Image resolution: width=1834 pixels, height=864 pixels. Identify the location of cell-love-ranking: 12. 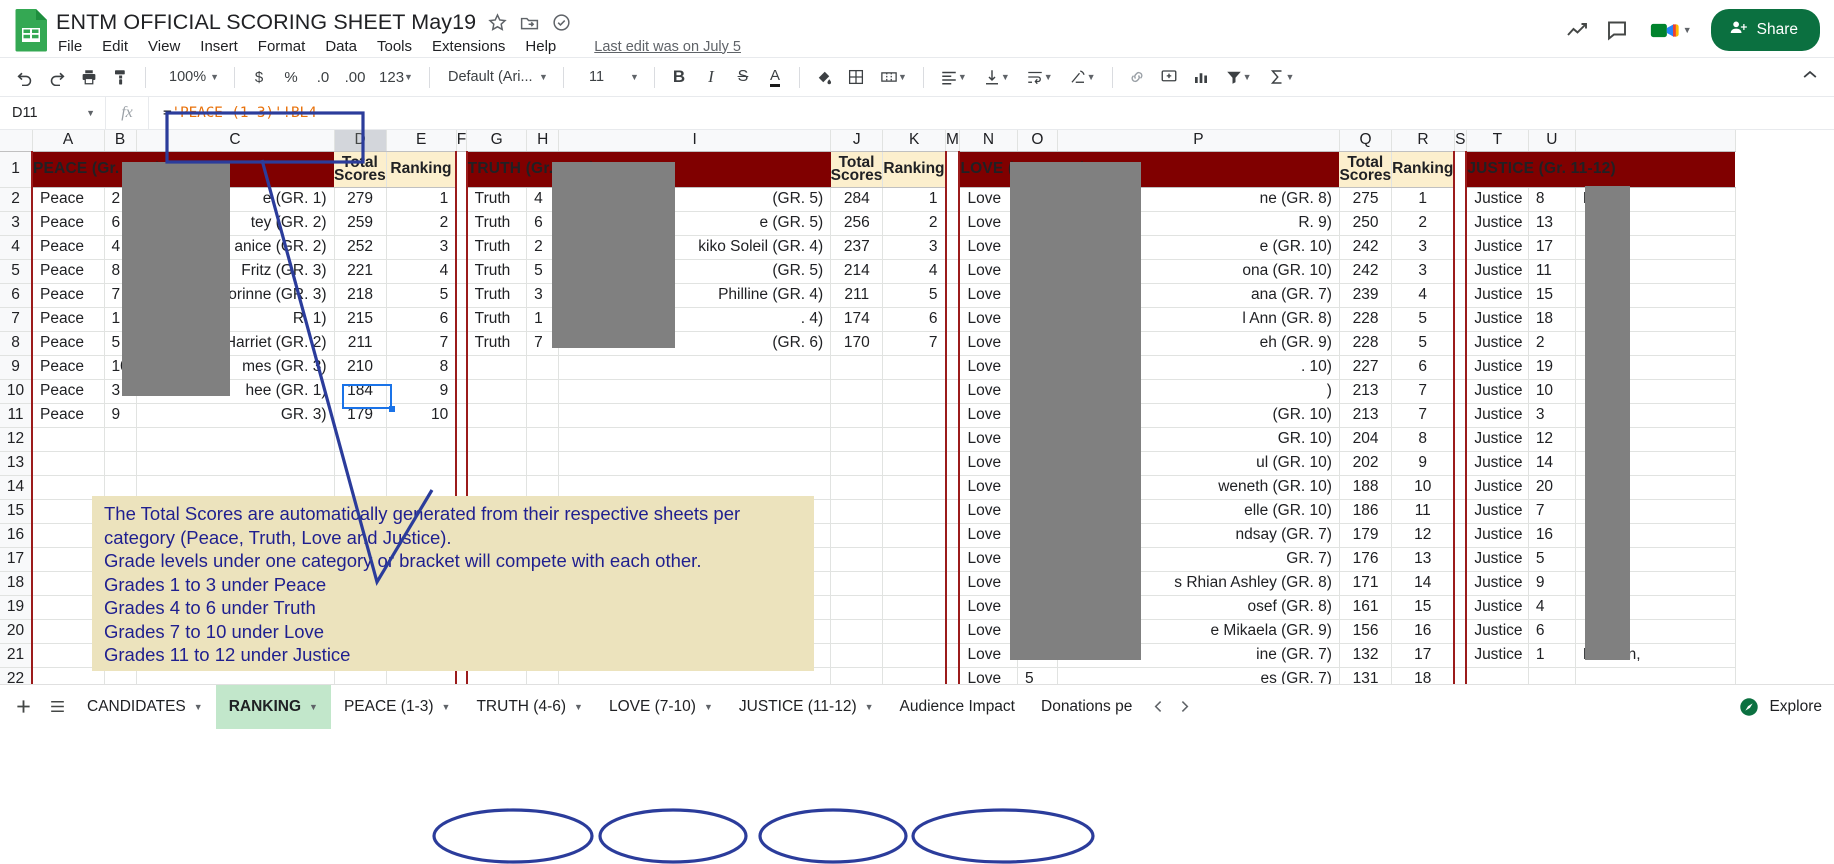
(1423, 535).